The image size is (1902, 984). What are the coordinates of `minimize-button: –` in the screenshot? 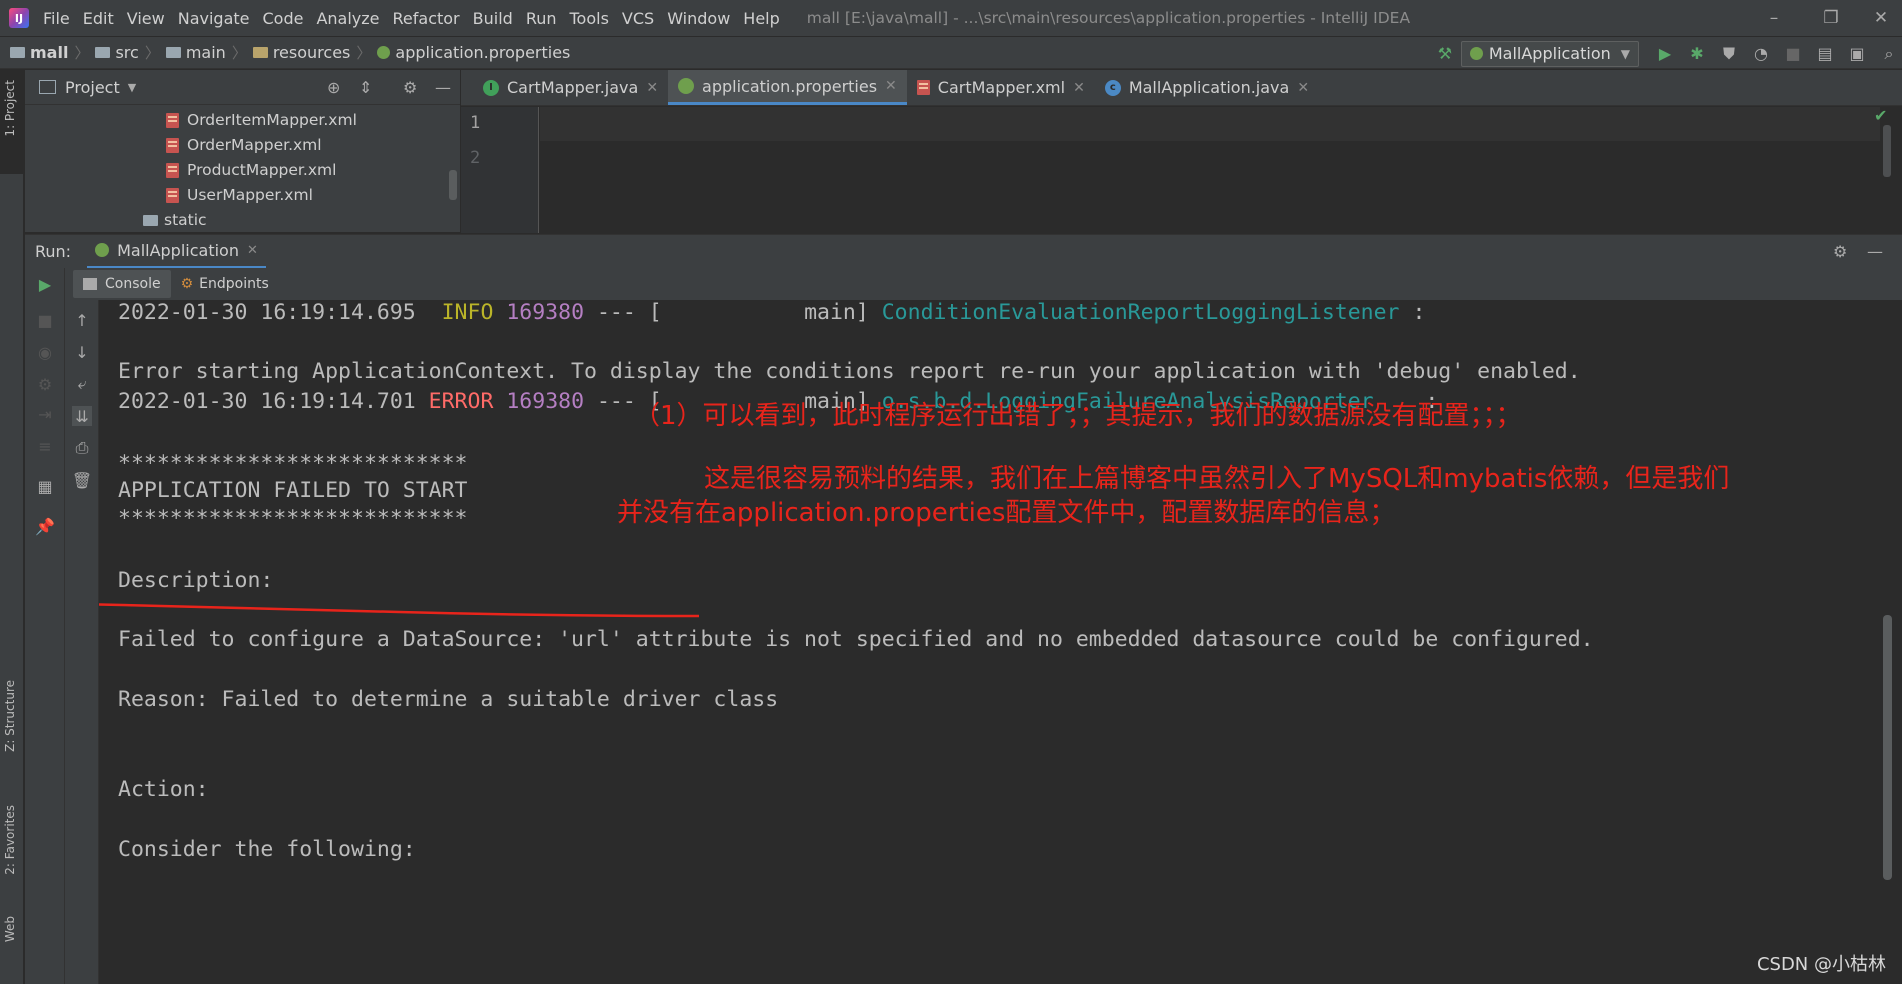 It's located at (1774, 18).